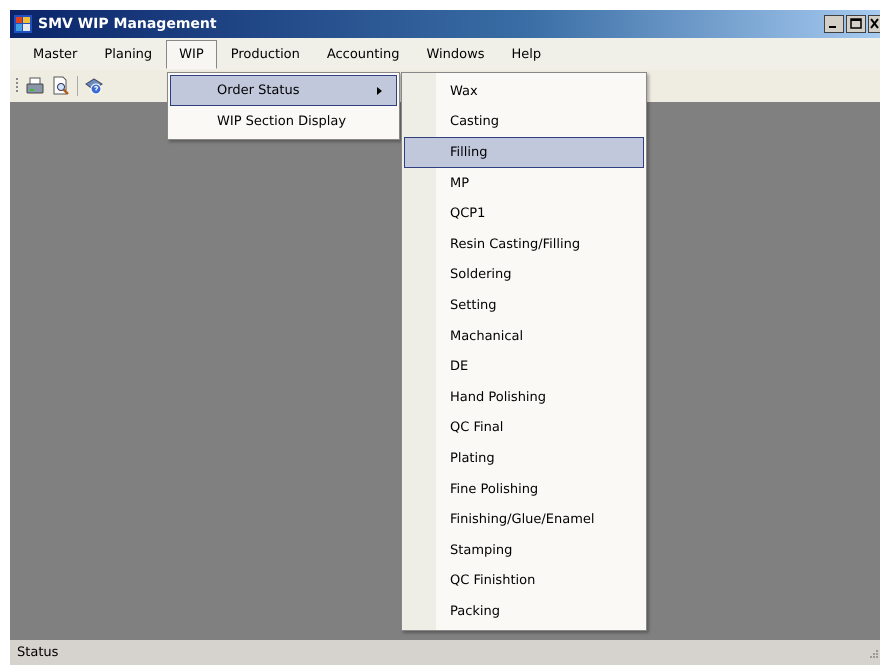 Image resolution: width=880 pixels, height=665 pixels. What do you see at coordinates (524, 581) in the screenshot?
I see `menu-option: QC Finishtion` at bounding box center [524, 581].